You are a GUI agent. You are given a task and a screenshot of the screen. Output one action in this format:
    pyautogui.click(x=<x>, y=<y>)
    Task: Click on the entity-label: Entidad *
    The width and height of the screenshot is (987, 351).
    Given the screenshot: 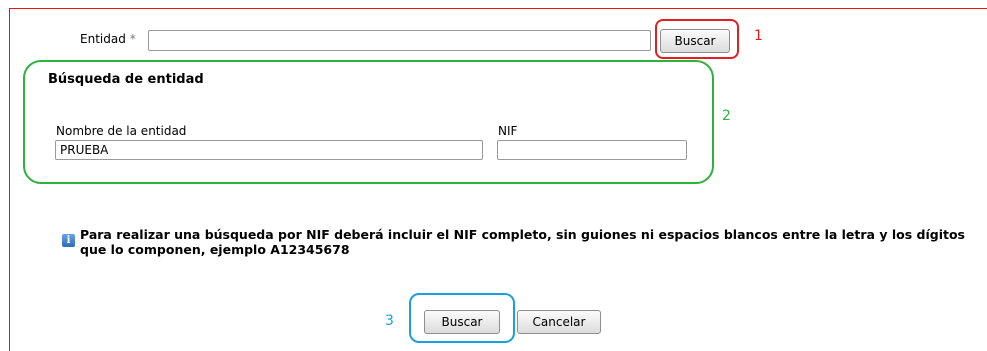 What is the action you would take?
    pyautogui.click(x=108, y=39)
    